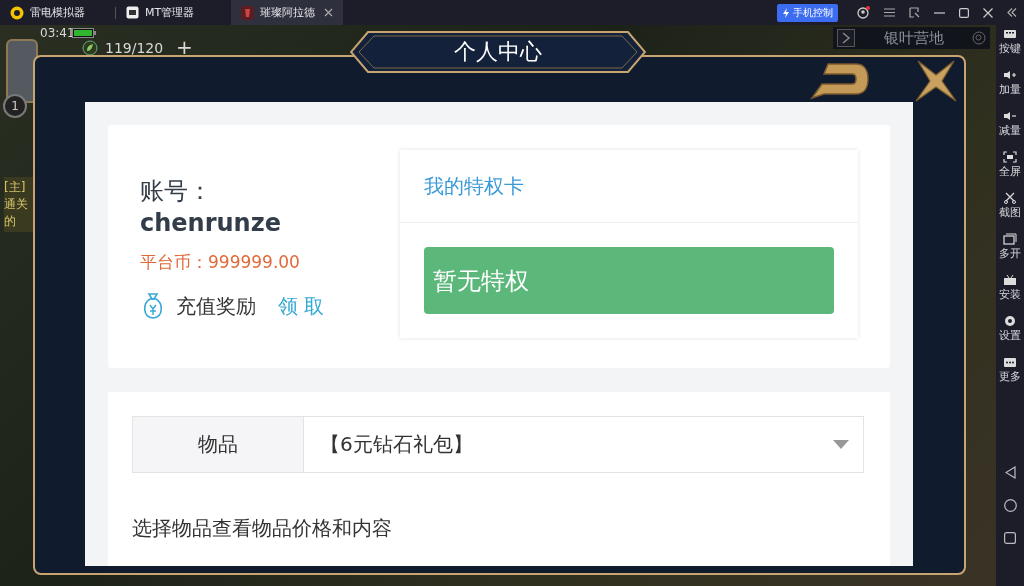  What do you see at coordinates (1010, 116) in the screenshot?
I see `volume-down-icon` at bounding box center [1010, 116].